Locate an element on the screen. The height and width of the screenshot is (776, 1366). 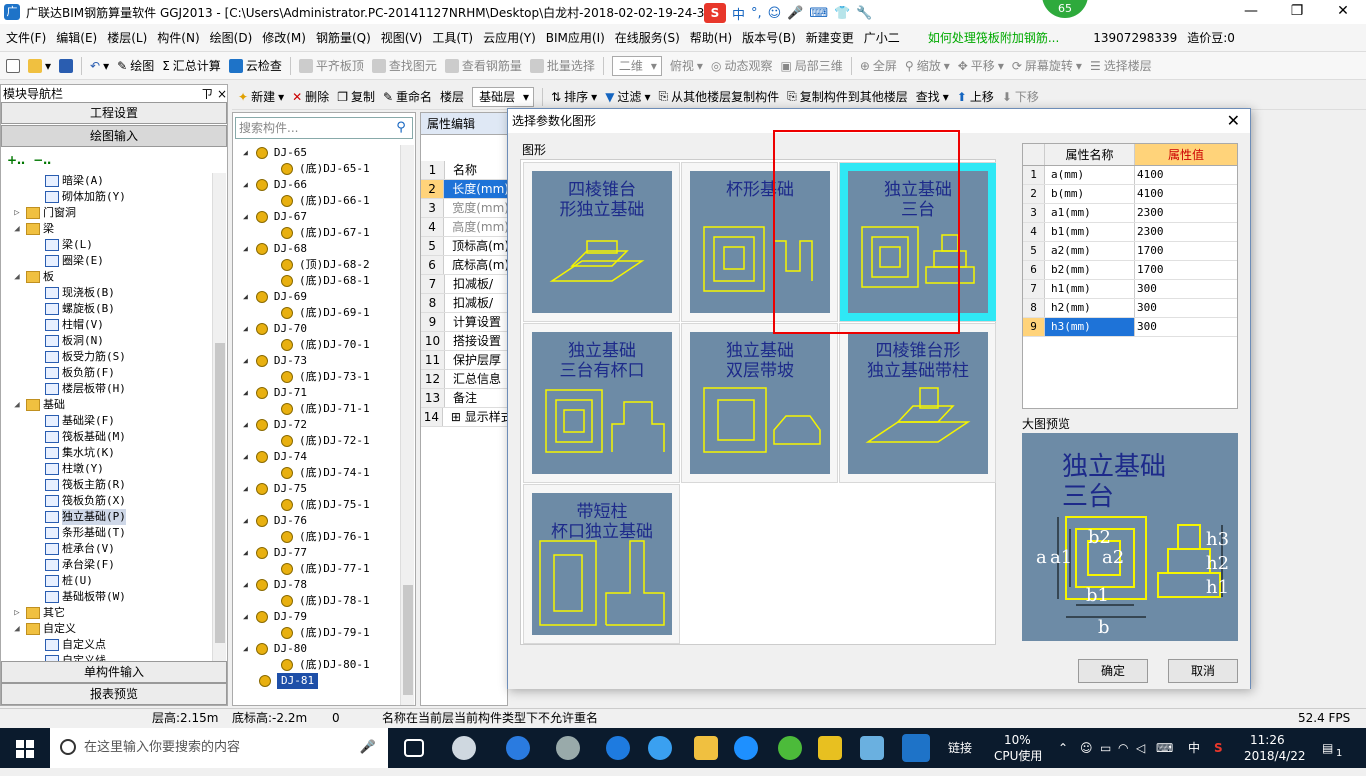
nav-tree-item: 板负筋(F) is located at coordinates (105, 373).